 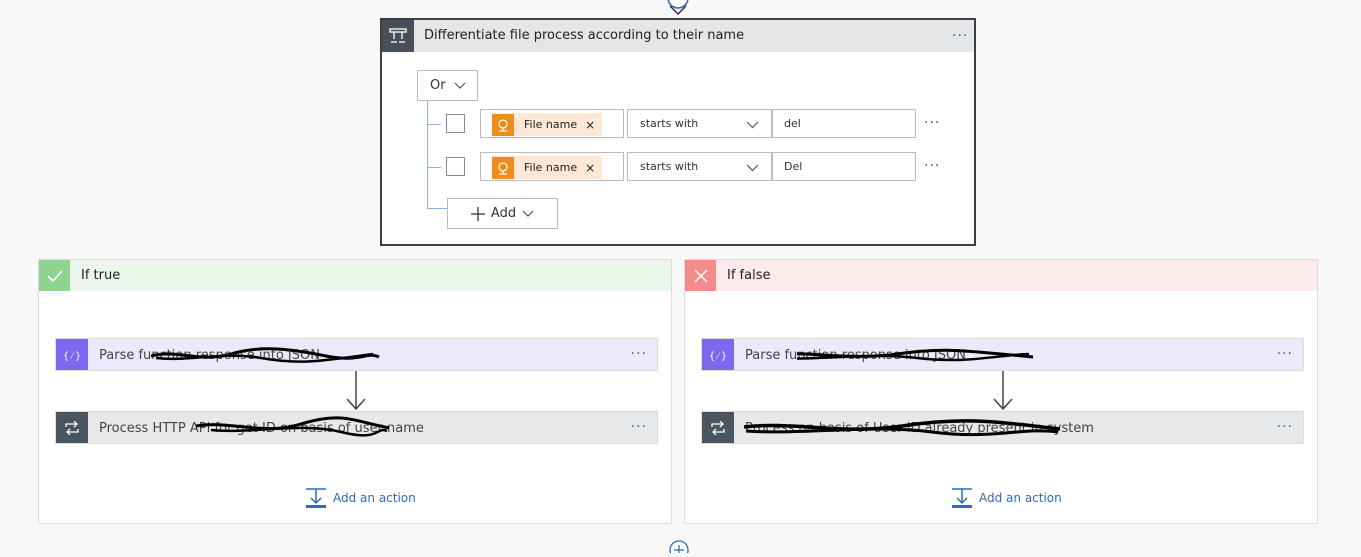 What do you see at coordinates (679, 547) in the screenshot?
I see `insert-step-icon` at bounding box center [679, 547].